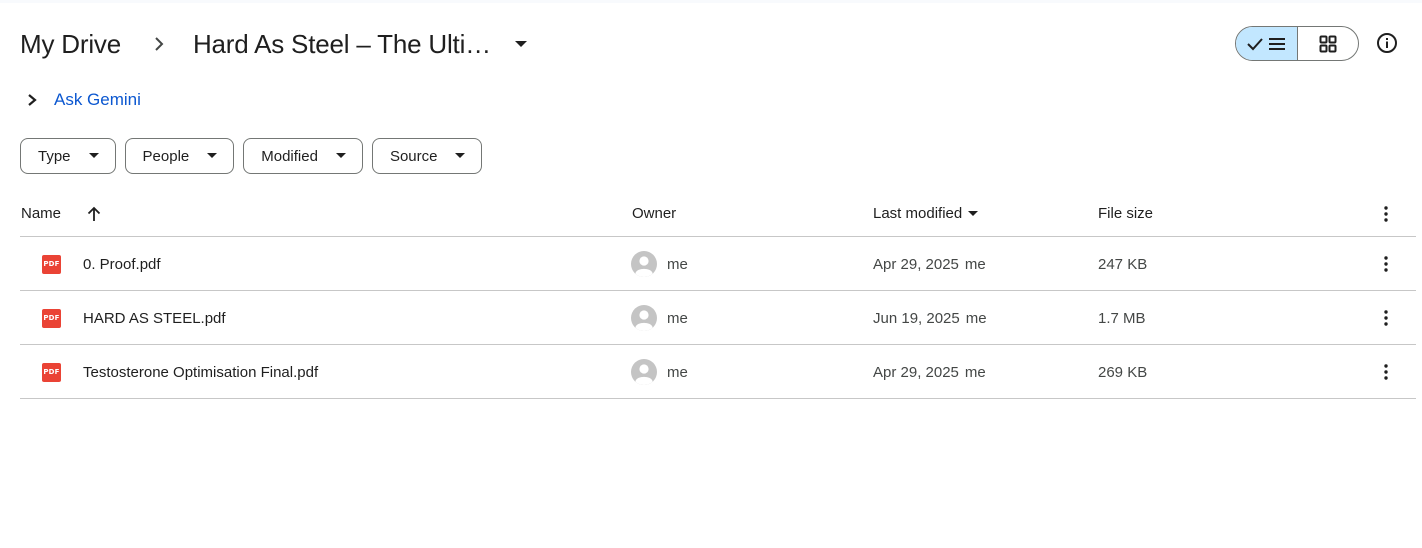 The height and width of the screenshot is (548, 1422). What do you see at coordinates (289, 156) in the screenshot?
I see `chip-label: Modified` at bounding box center [289, 156].